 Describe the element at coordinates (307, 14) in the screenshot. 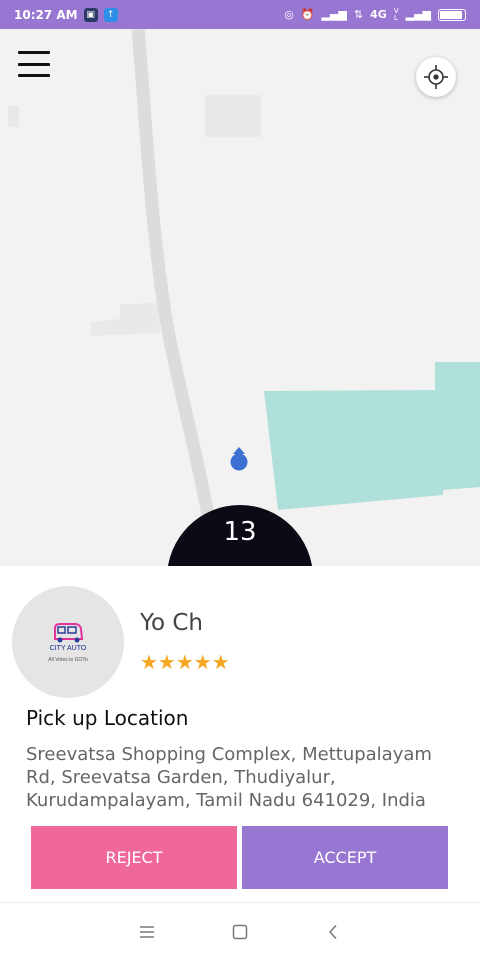

I see `alarm-icon: ⏰` at that location.